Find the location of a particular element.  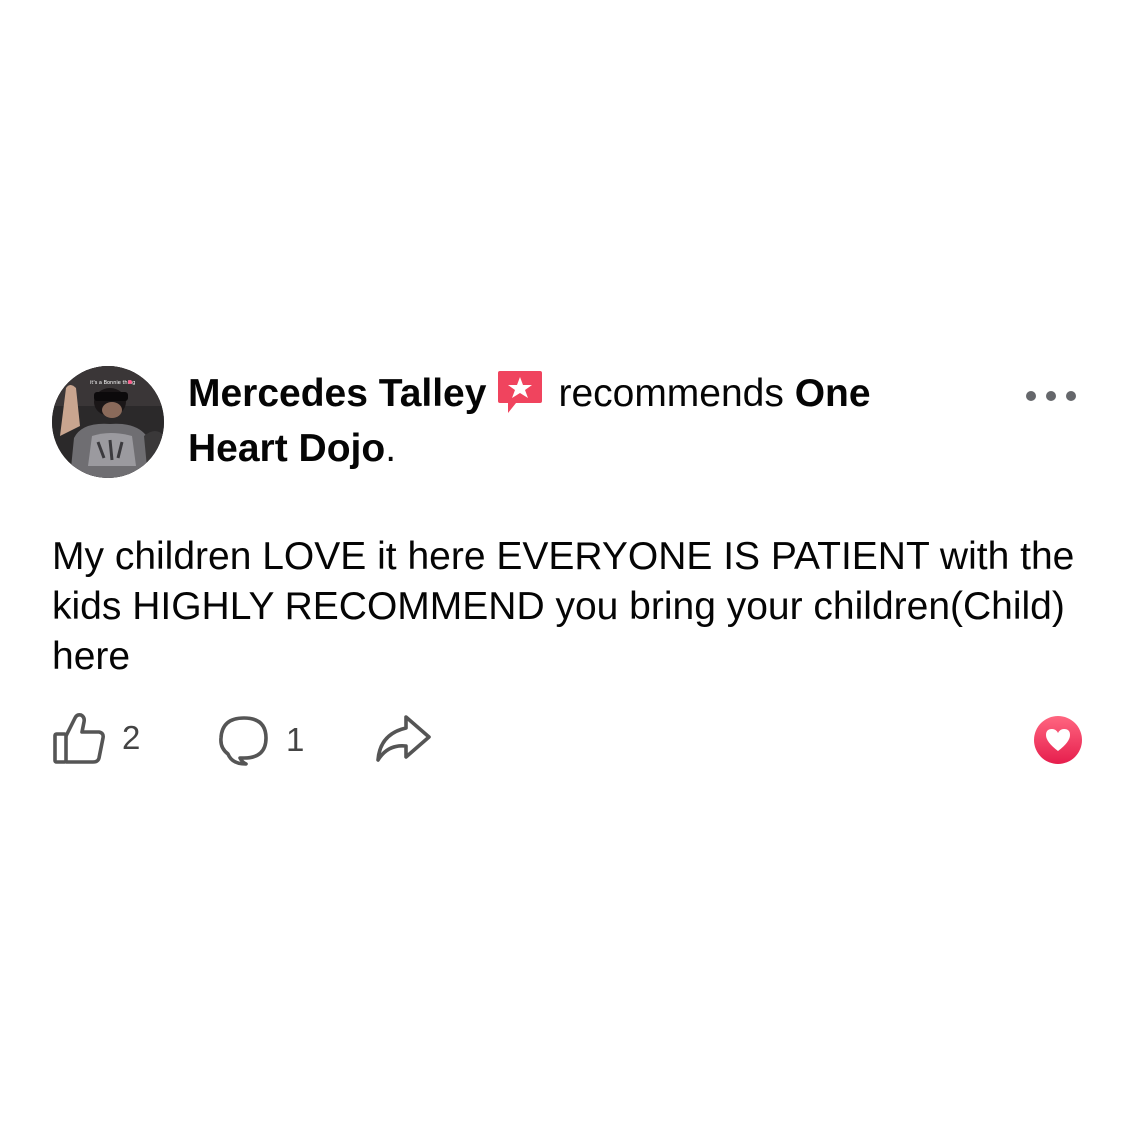

profile-photo: it's a Bonnie thing is located at coordinates (108, 422).